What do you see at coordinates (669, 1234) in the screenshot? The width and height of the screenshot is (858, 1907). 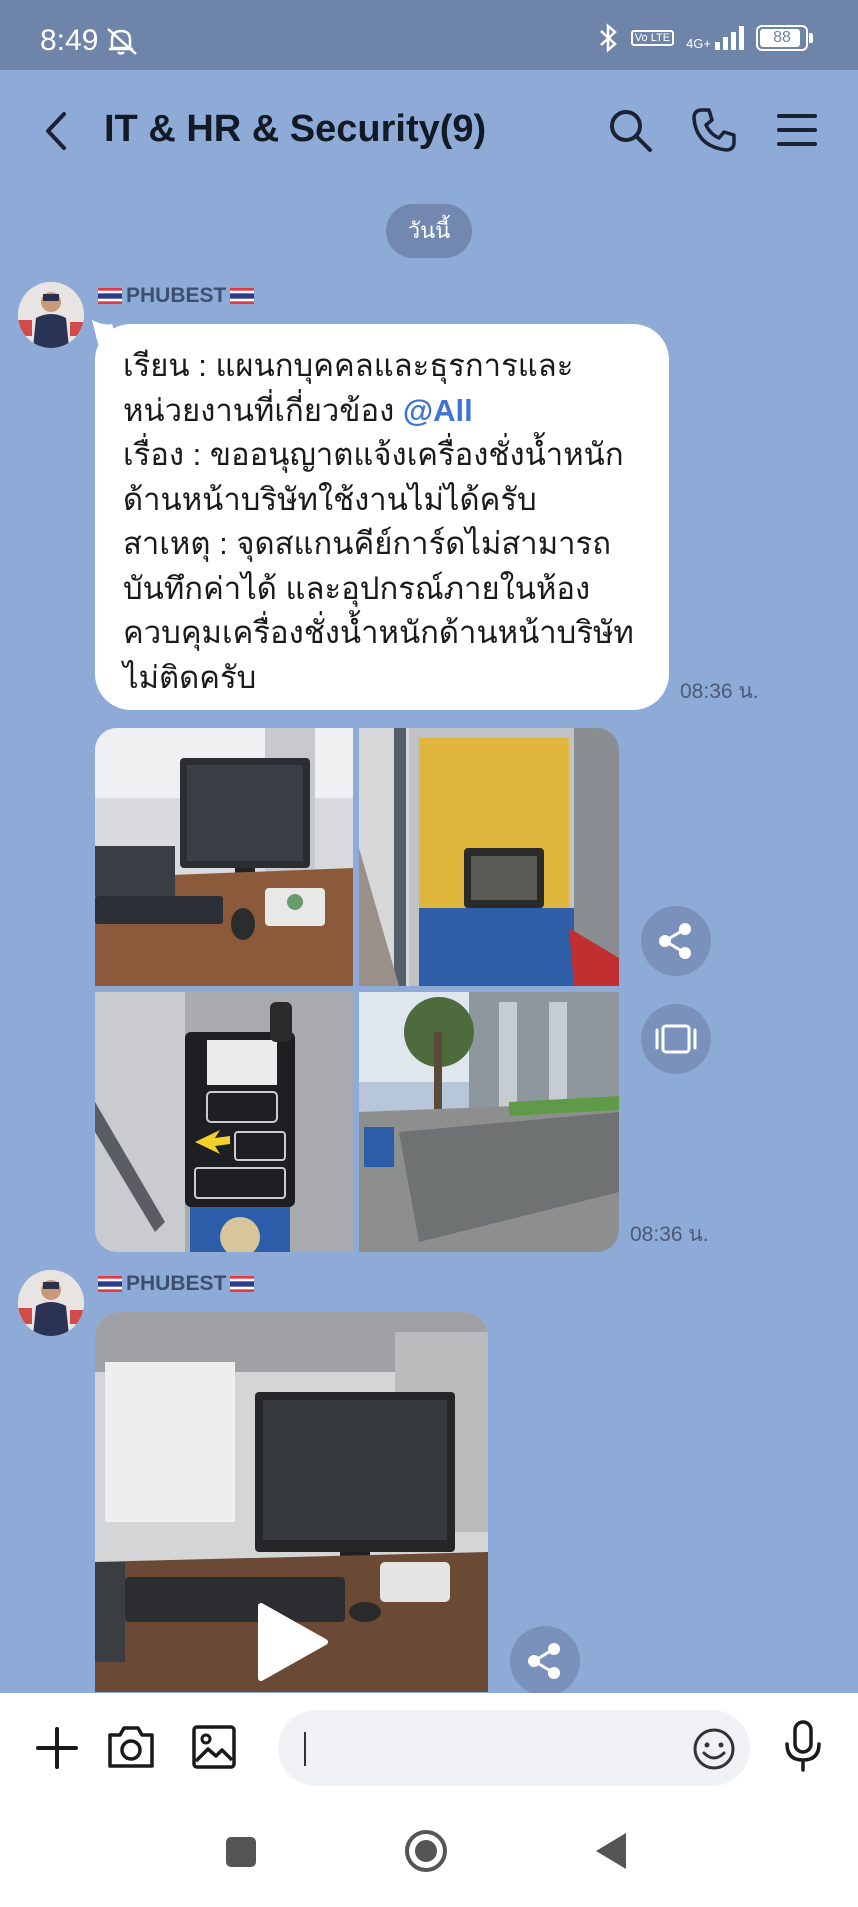 I see `photo-time: 08:36 น.` at bounding box center [669, 1234].